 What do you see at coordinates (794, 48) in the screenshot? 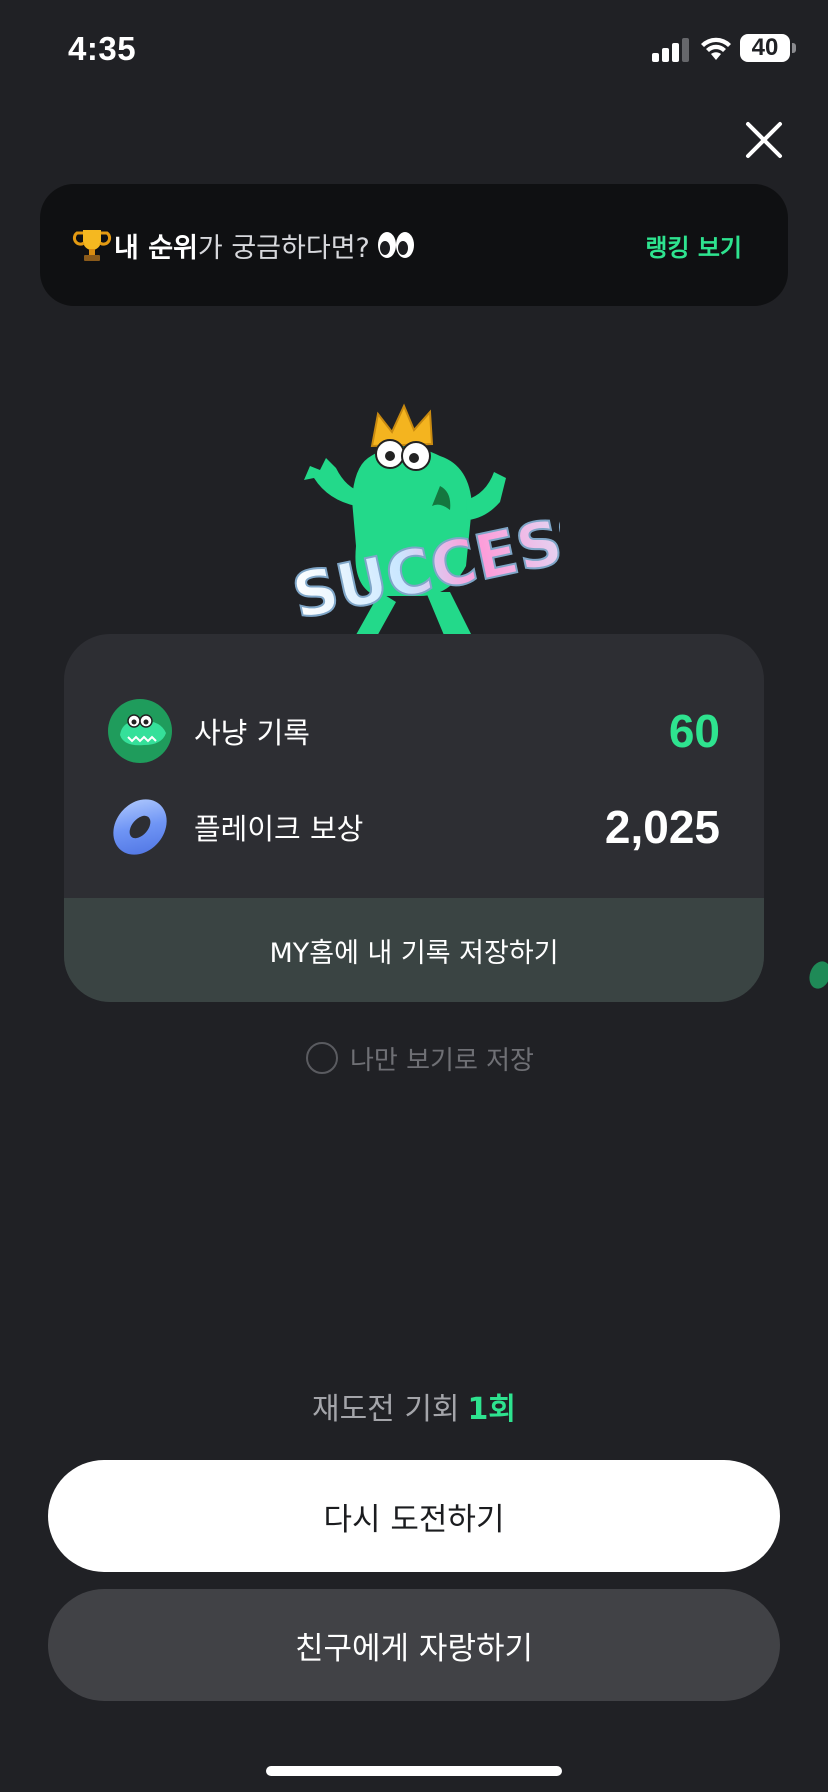
I see `battery-tip` at bounding box center [794, 48].